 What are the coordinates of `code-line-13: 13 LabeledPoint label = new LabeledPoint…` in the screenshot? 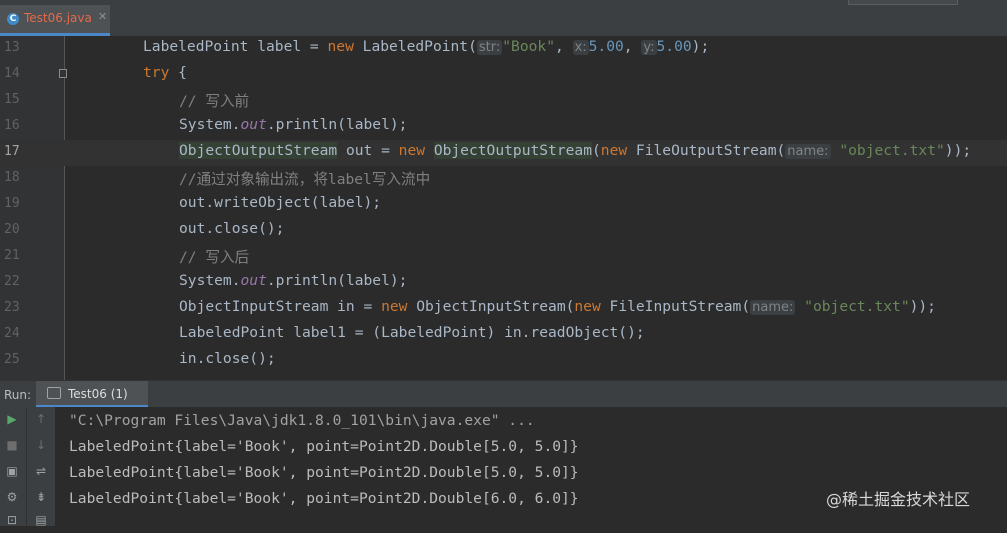 It's located at (503, 49).